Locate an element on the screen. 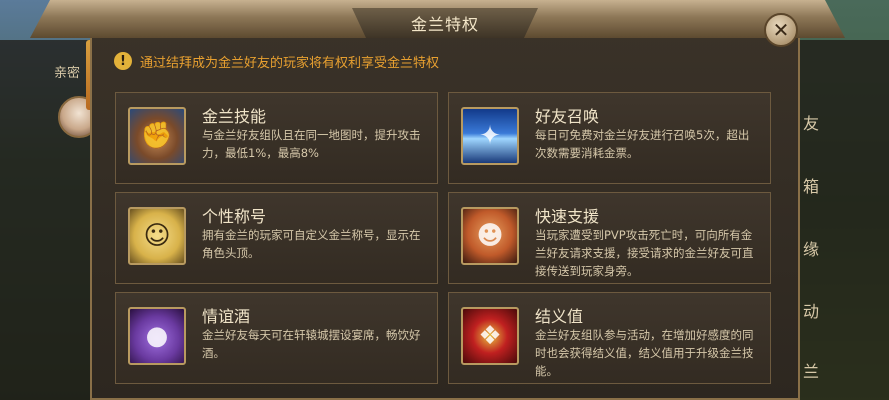  privilege-card-wine: ● 情谊酒 金兰好友每天可在轩辕城摆设宴席，畅饮好酒。 is located at coordinates (276, 338).